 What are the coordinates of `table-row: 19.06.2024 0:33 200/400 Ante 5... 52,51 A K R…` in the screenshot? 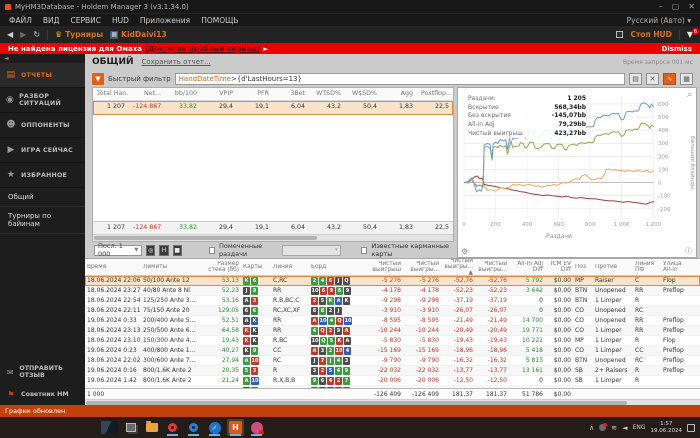 It's located at (392, 321).